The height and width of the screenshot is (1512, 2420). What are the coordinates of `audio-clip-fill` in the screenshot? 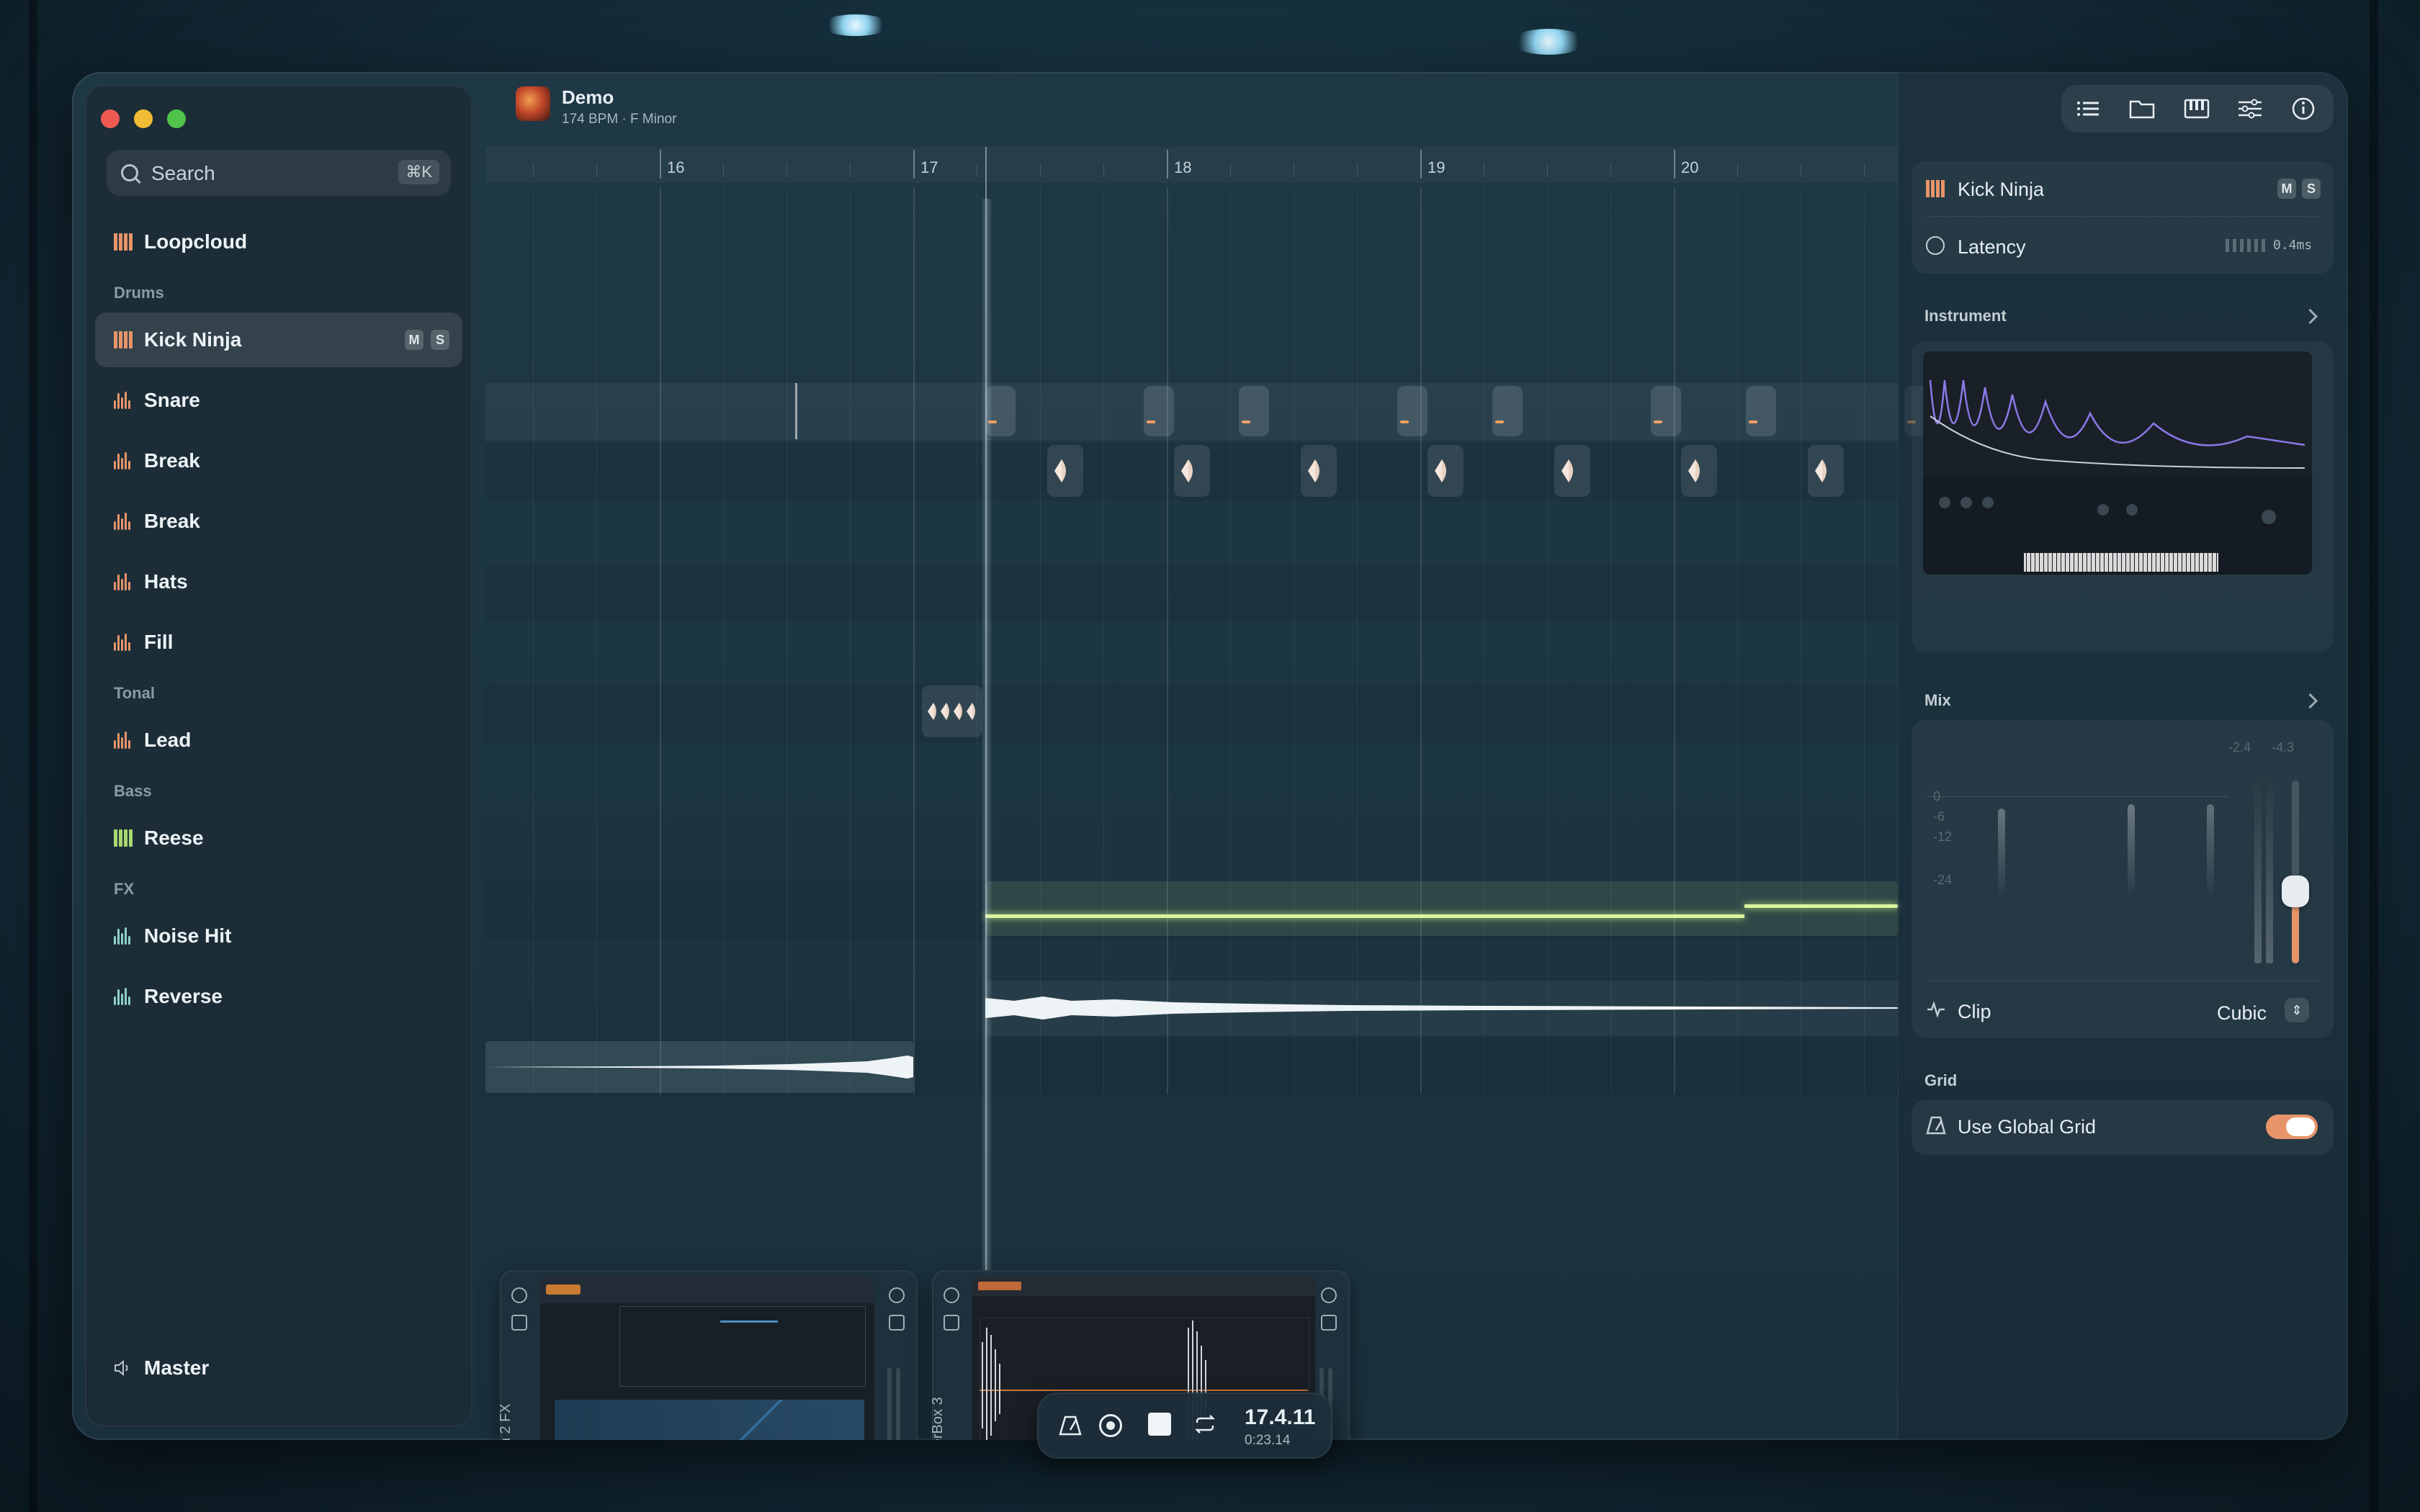 It's located at (952, 711).